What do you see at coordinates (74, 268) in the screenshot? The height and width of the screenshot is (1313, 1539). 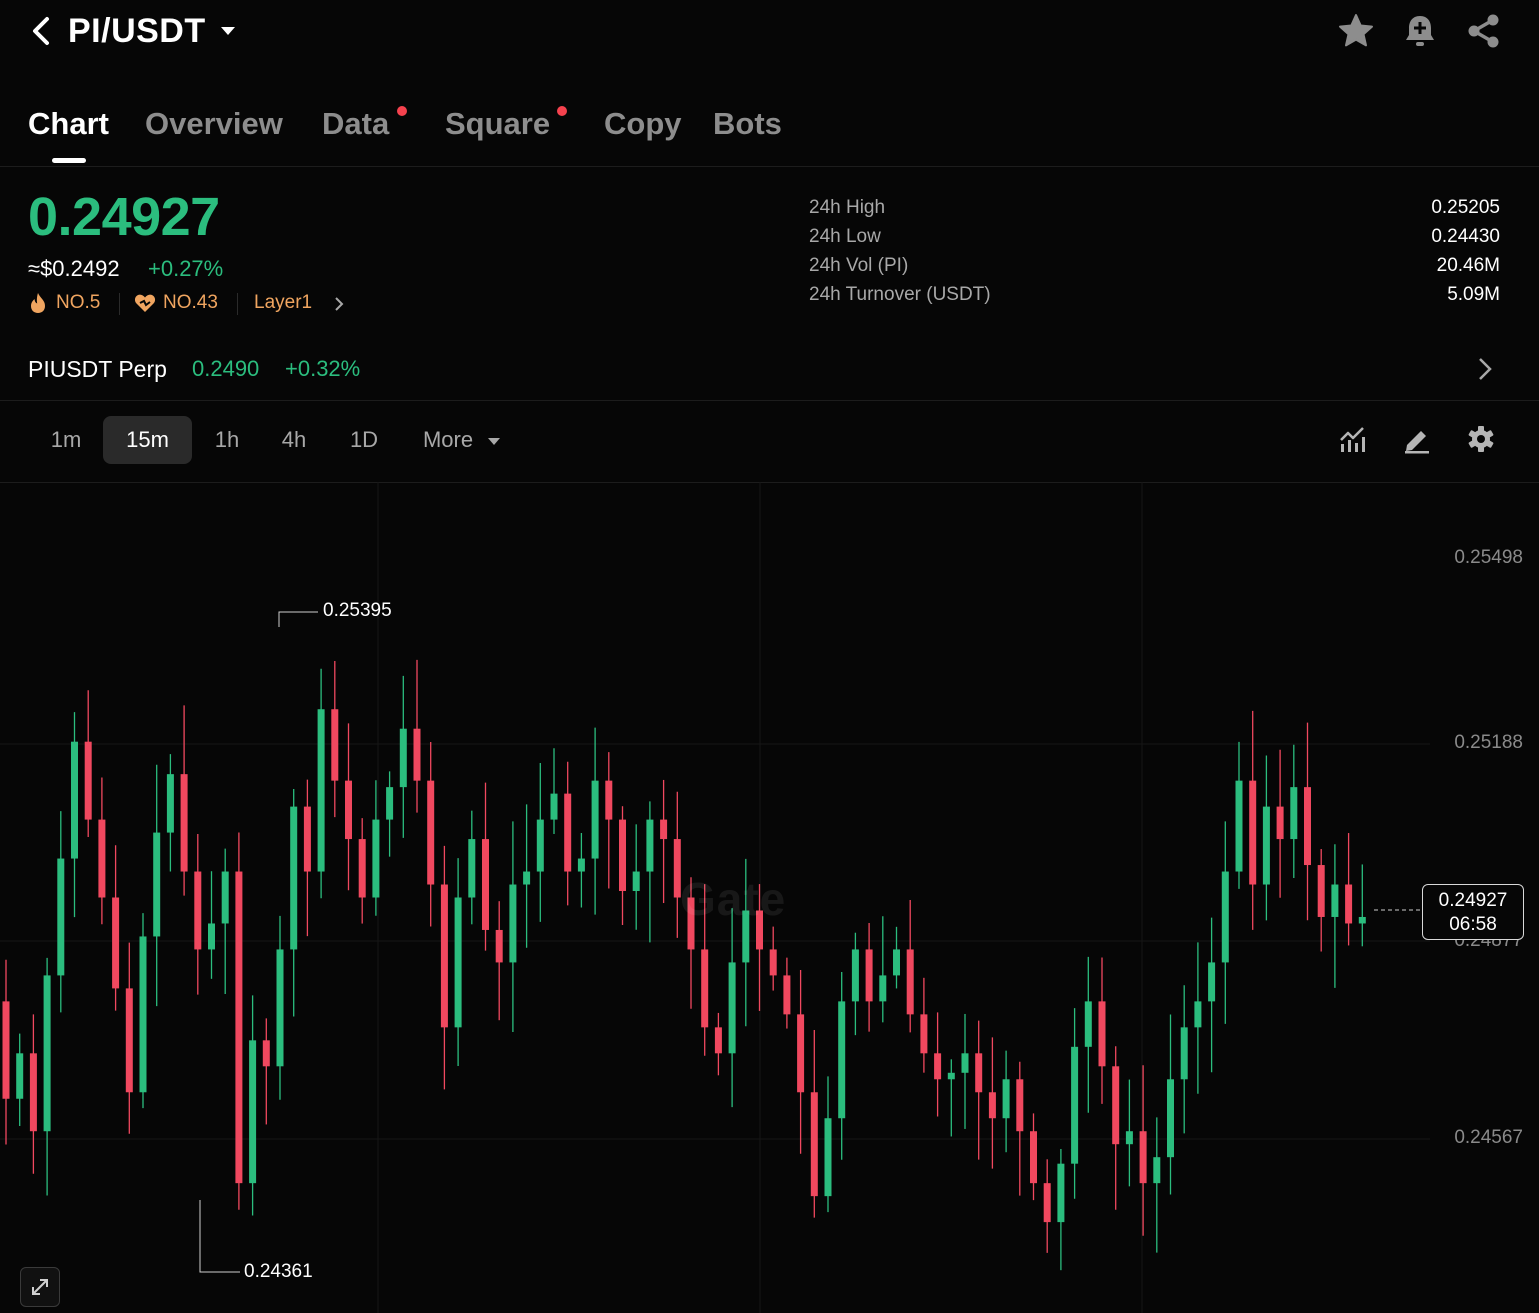 I see `usd-price: ≈$0.2492` at bounding box center [74, 268].